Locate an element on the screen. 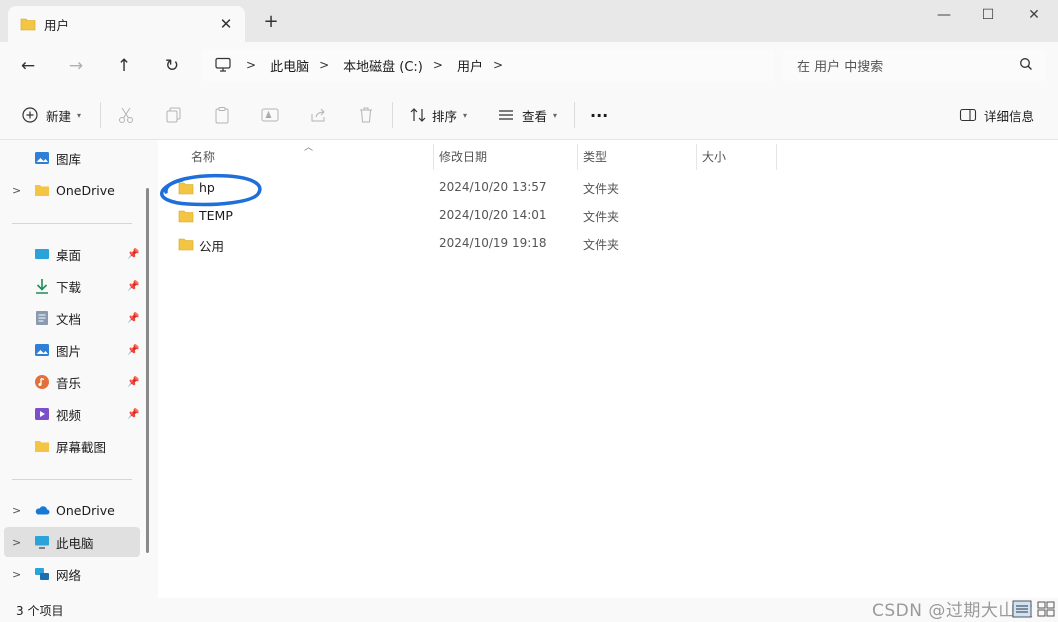 The image size is (1058, 622). search-box: 在 用户 中搜索 is located at coordinates (914, 65).